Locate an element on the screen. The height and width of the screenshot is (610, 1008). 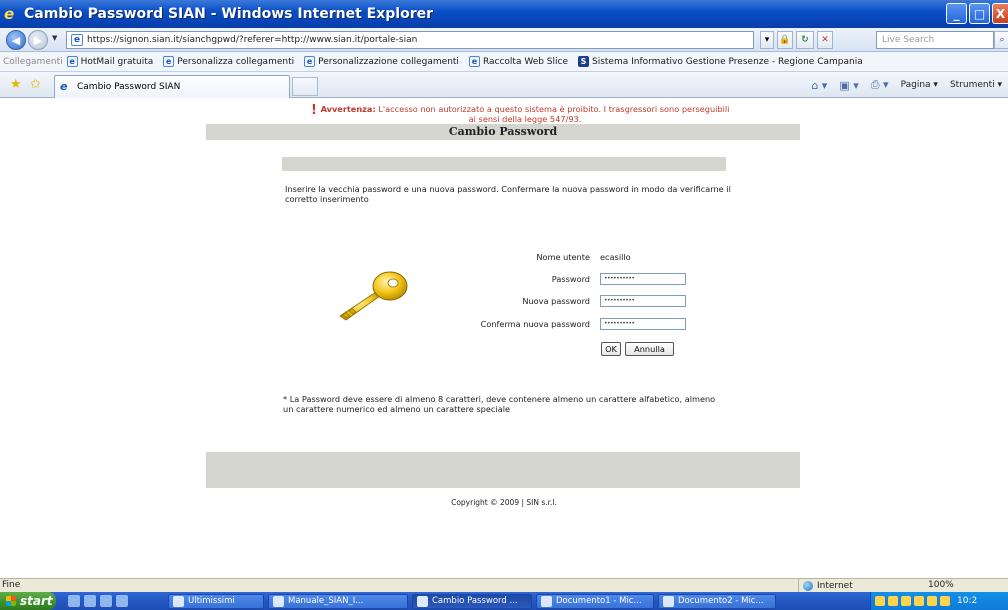
page-icon: e is located at coordinates (77, 40).